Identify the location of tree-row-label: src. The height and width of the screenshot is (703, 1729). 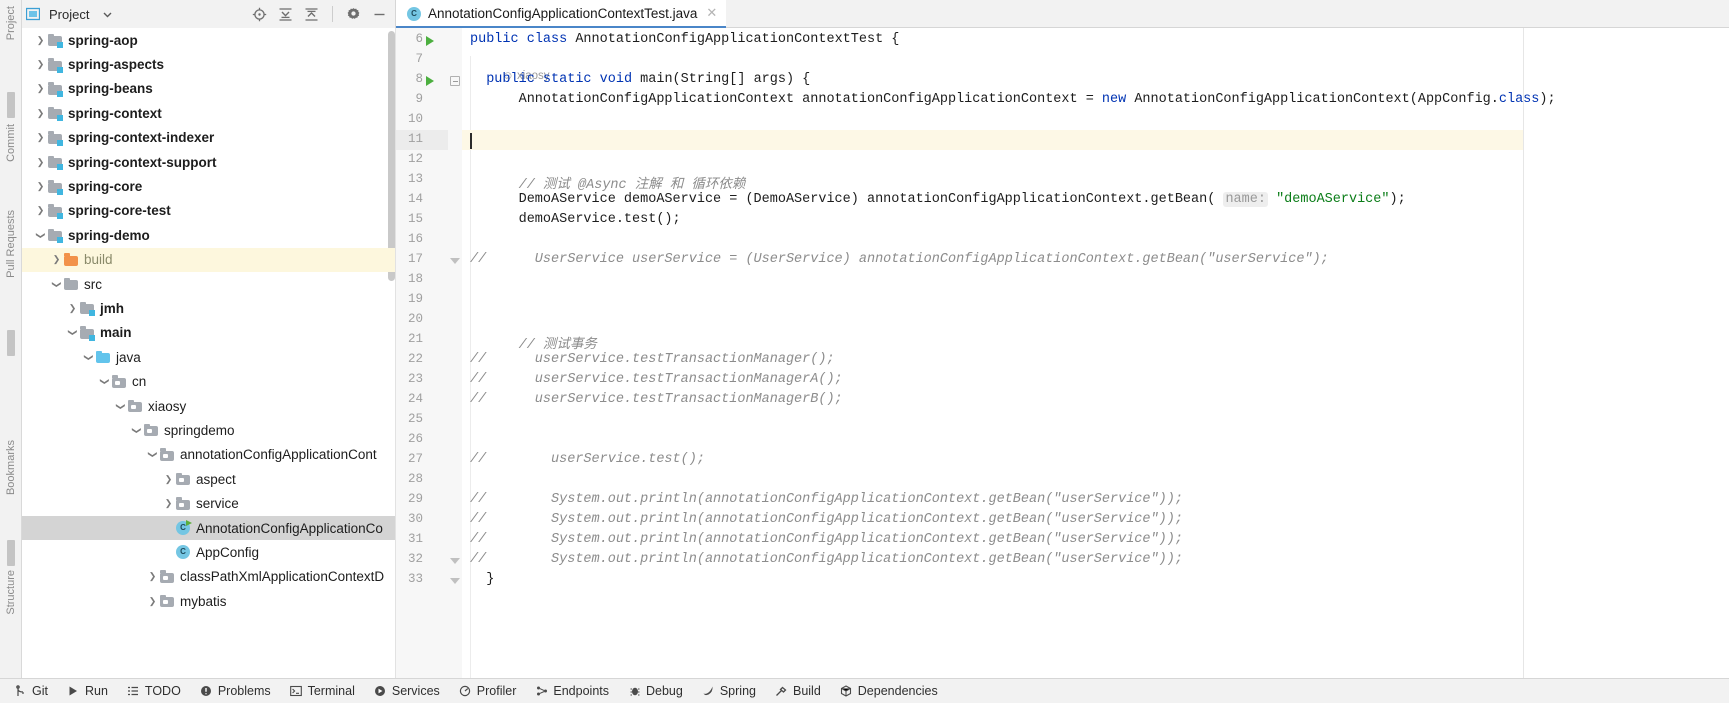
(93, 284).